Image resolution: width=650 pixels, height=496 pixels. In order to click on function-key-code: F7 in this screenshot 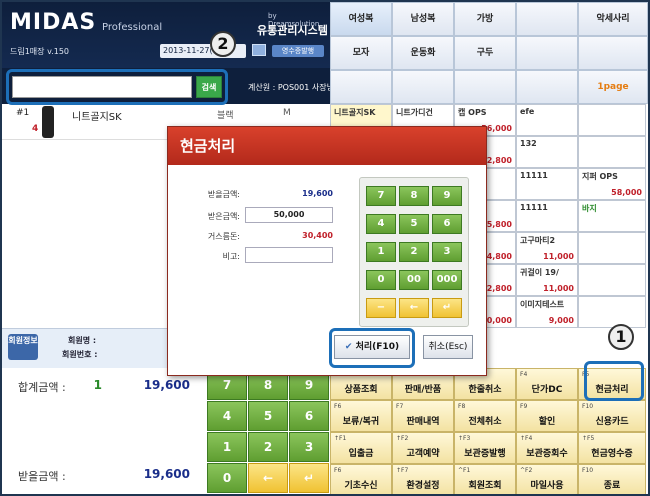, I will do `click(400, 406)`.